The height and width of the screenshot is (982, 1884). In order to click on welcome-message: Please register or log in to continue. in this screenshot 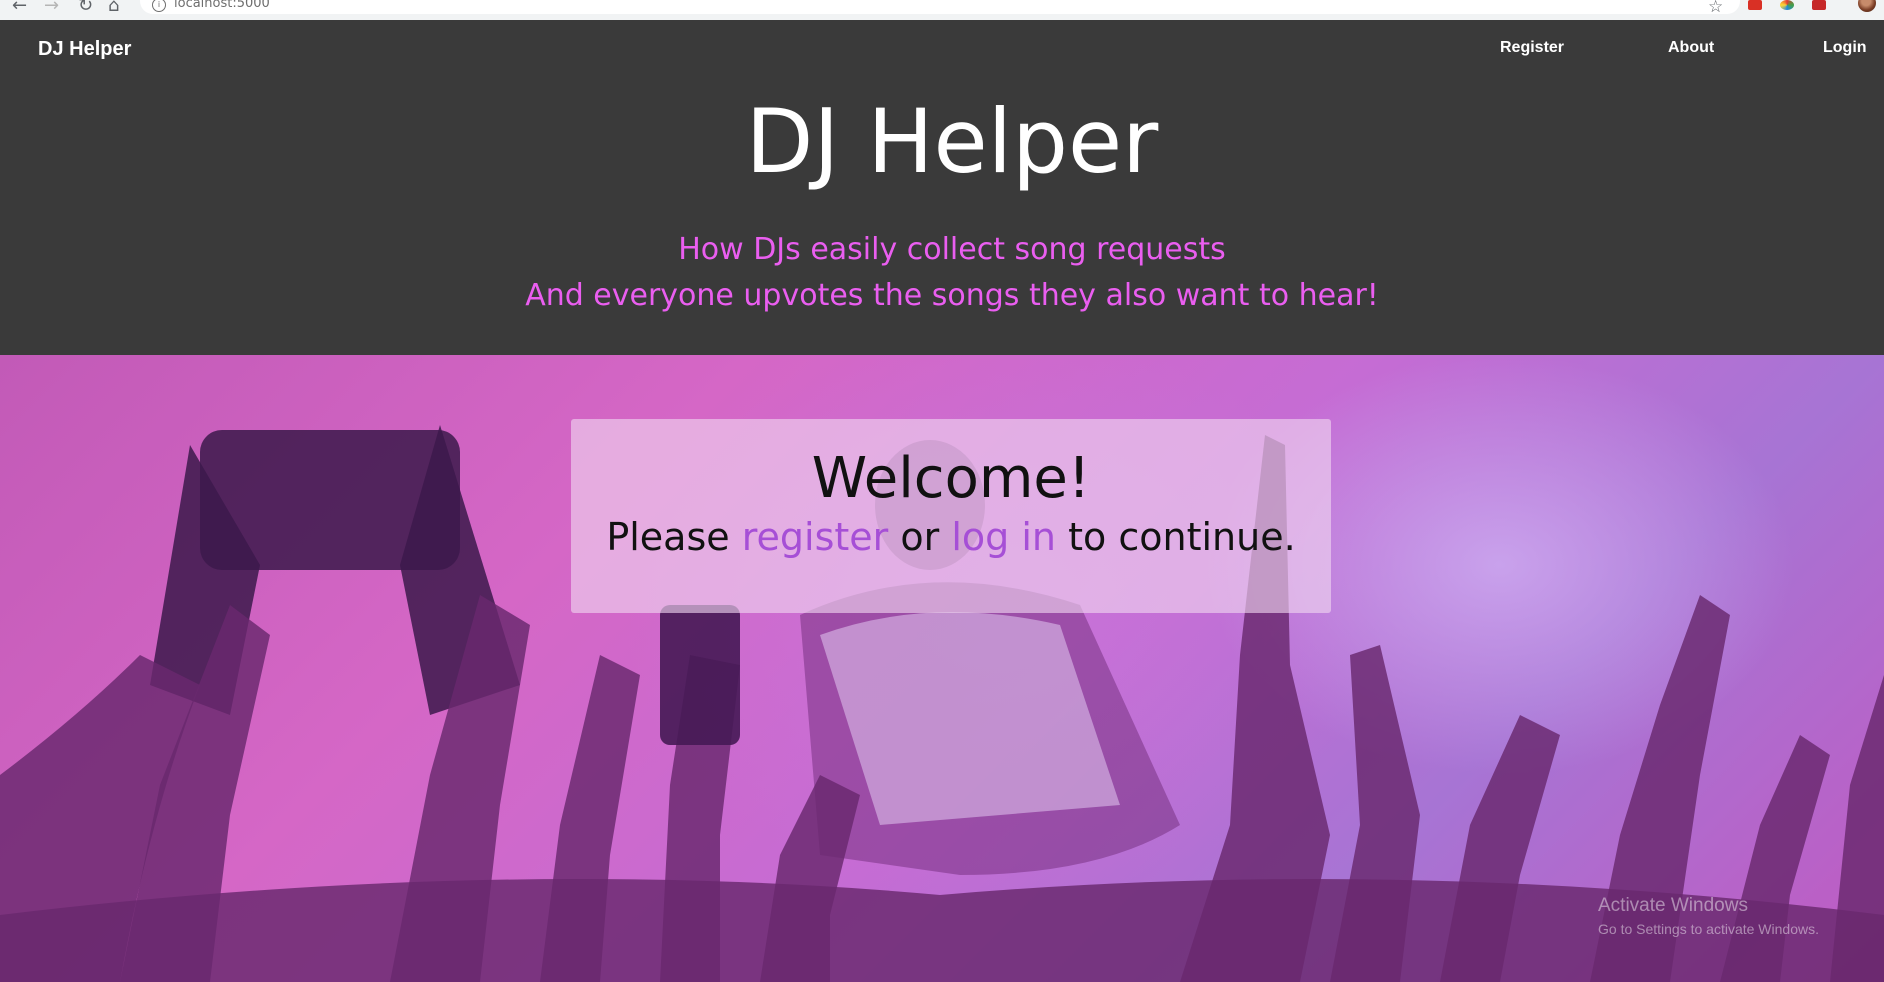, I will do `click(951, 538)`.